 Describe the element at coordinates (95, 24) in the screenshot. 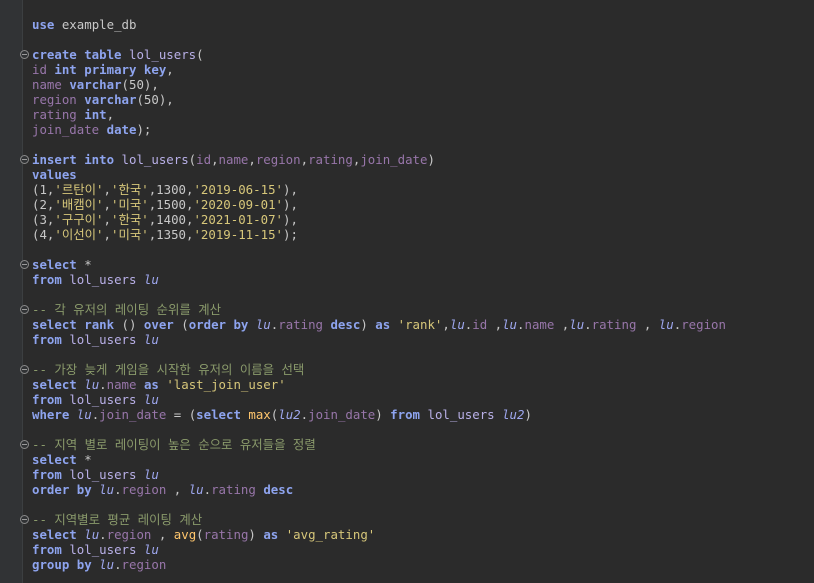

I see `code-token: example_db` at that location.